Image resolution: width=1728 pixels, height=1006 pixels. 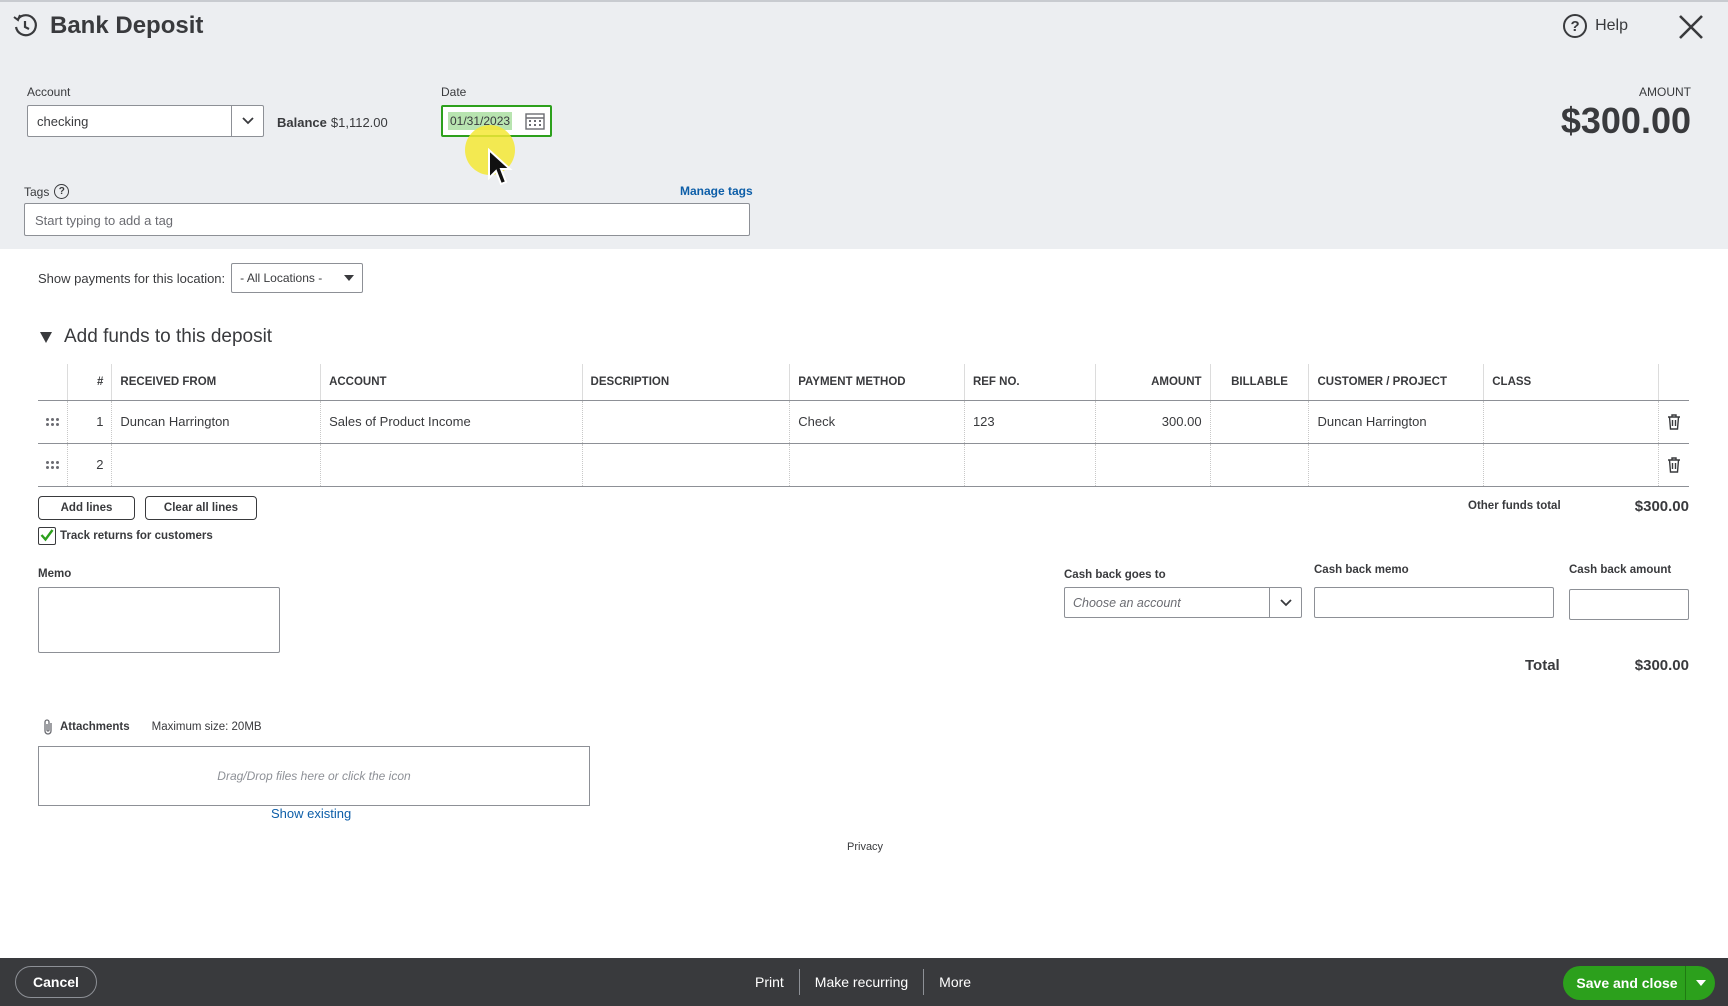 What do you see at coordinates (769, 982) in the screenshot?
I see `print-button: Print` at bounding box center [769, 982].